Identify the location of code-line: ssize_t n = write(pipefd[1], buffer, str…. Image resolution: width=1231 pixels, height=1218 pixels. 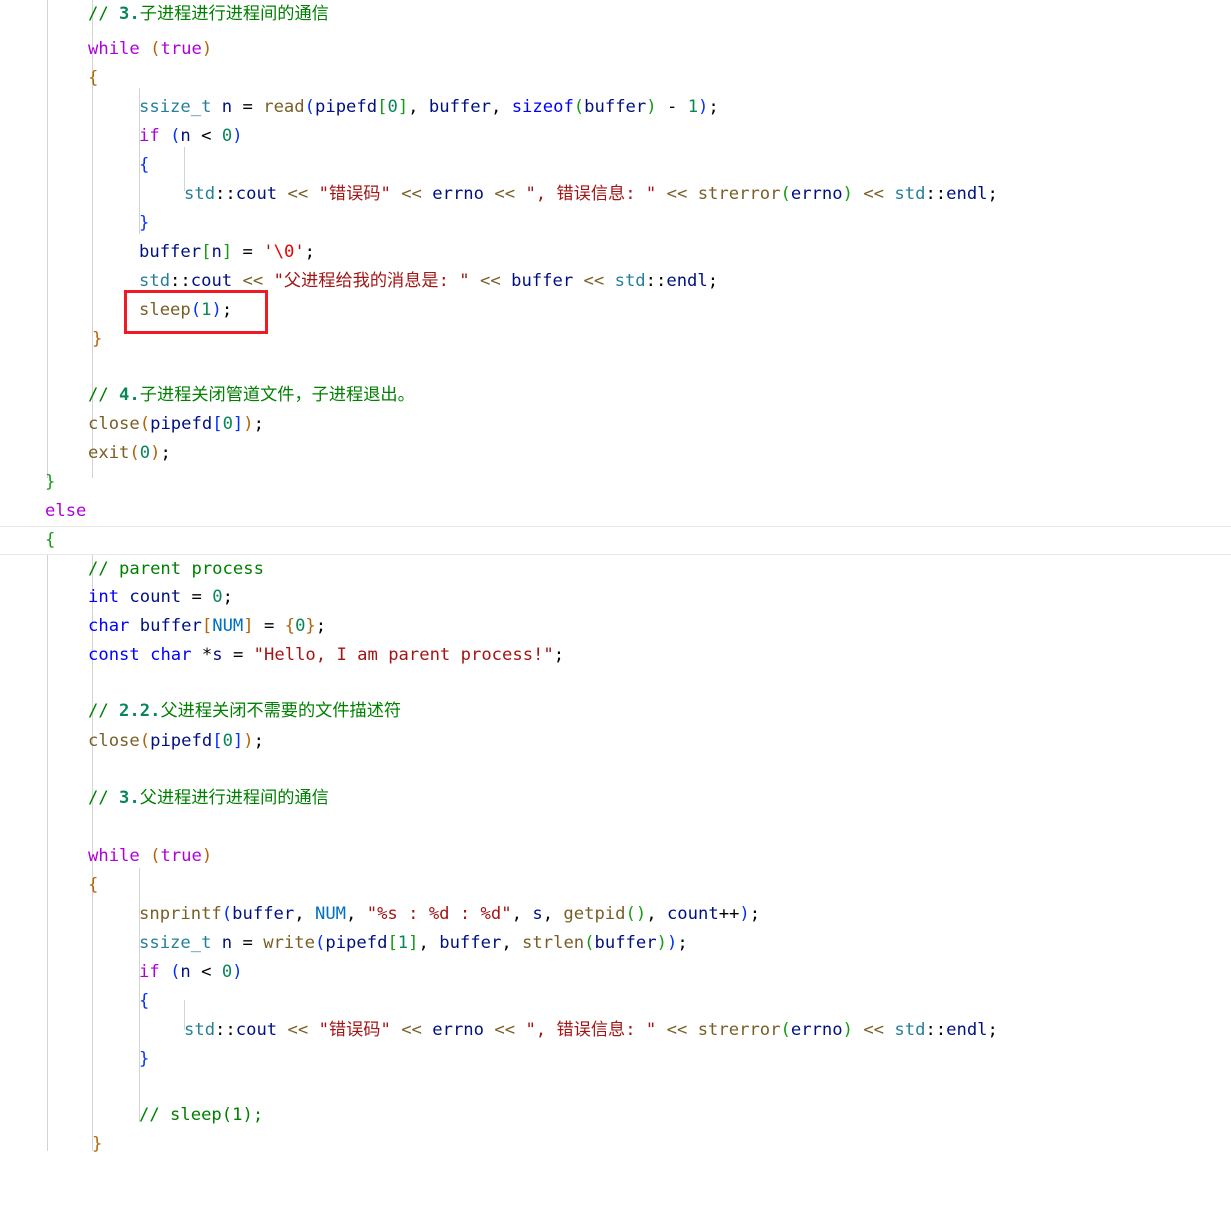
(615, 943).